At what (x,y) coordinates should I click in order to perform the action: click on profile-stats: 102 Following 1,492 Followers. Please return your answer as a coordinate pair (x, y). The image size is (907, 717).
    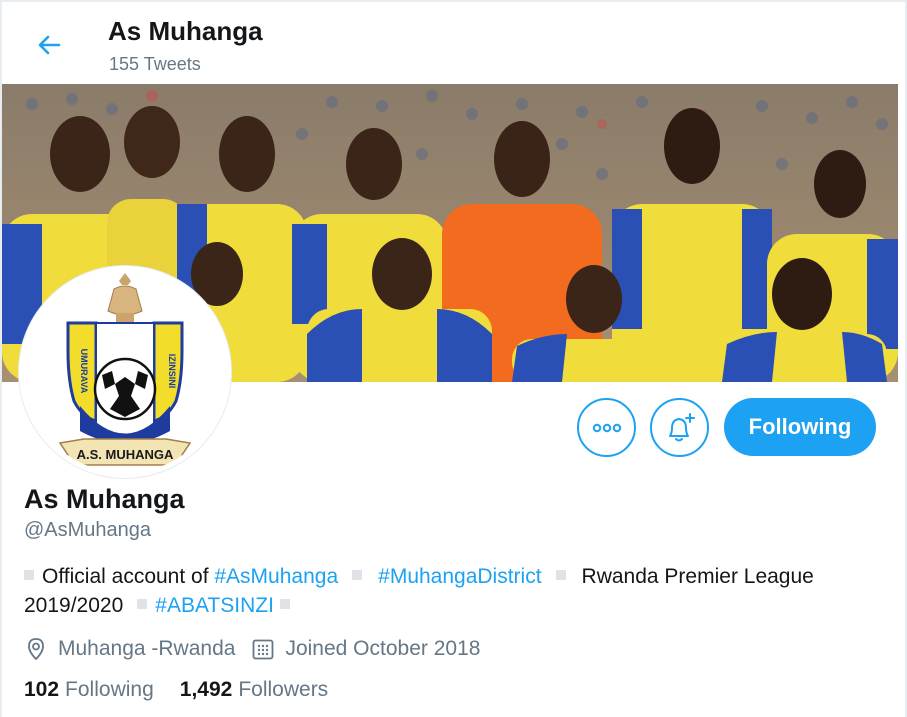
    Looking at the image, I should click on (189, 690).